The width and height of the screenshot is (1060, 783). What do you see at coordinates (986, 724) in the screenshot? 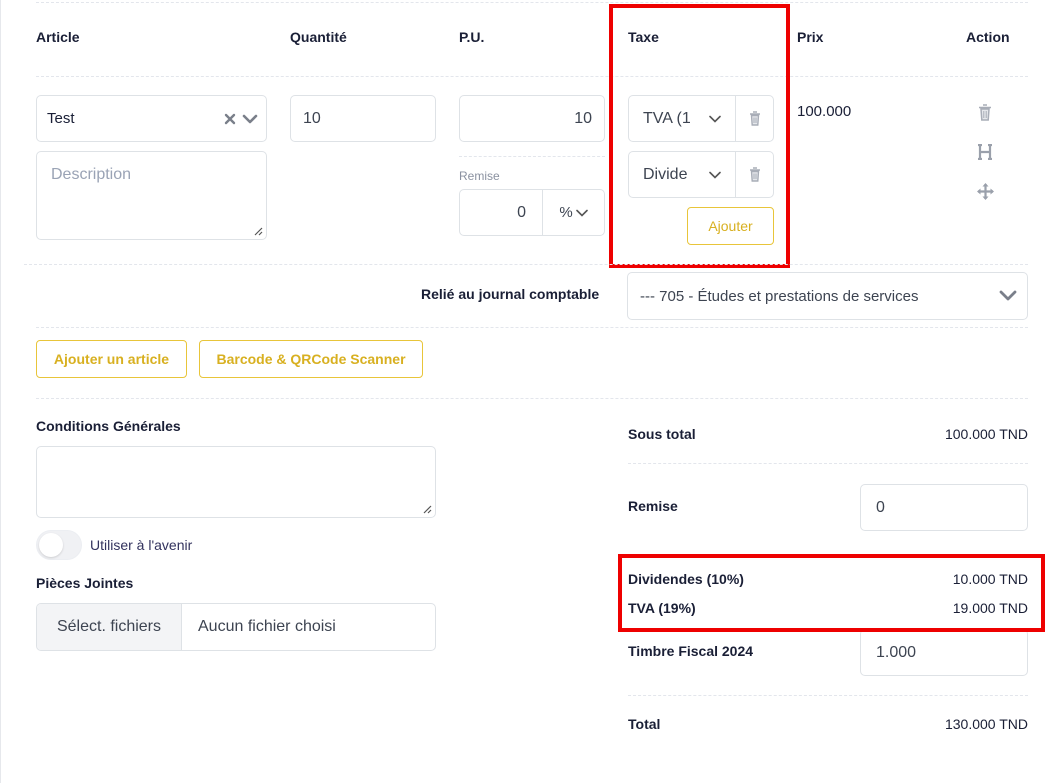
I see `total-value: 130.000 TND` at bounding box center [986, 724].